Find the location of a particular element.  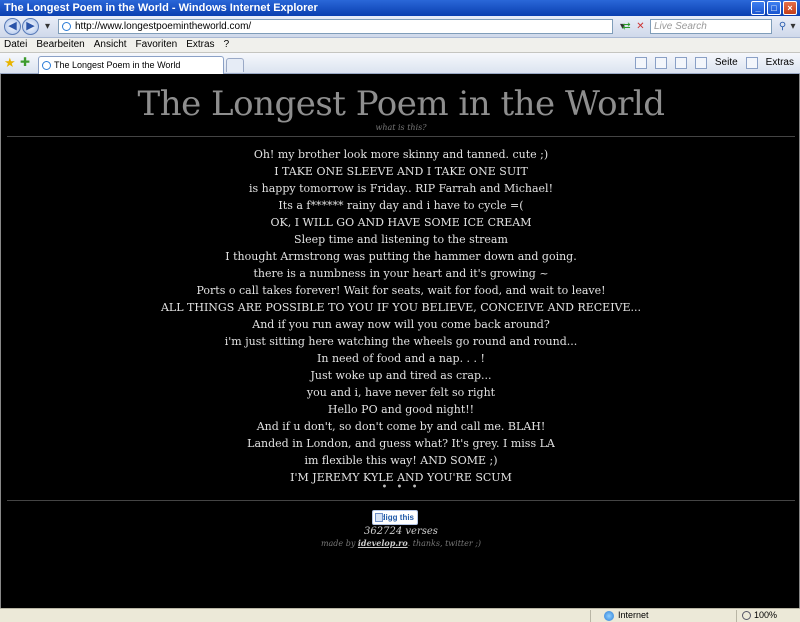

page-title: The Longest Poem in the World is located at coordinates (401, 104).